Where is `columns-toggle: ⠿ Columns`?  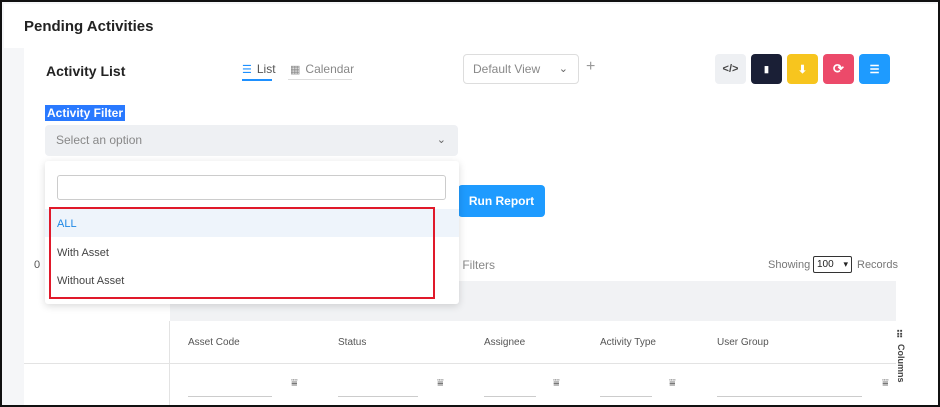
columns-toggle: ⠿ Columns is located at coordinates (903, 356).